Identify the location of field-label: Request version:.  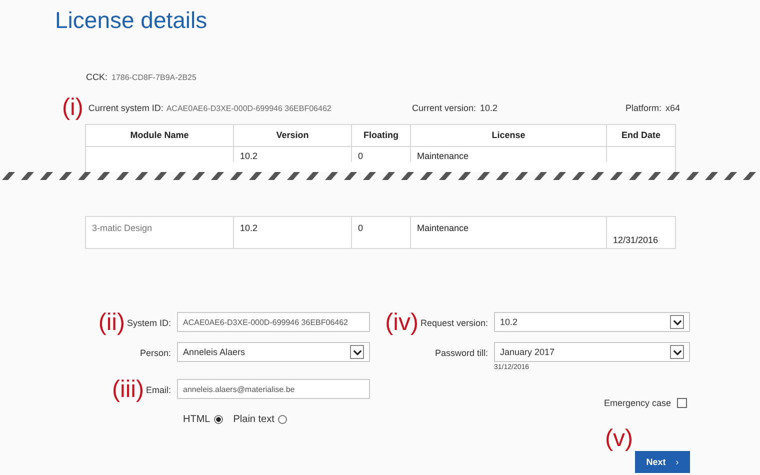
(454, 323).